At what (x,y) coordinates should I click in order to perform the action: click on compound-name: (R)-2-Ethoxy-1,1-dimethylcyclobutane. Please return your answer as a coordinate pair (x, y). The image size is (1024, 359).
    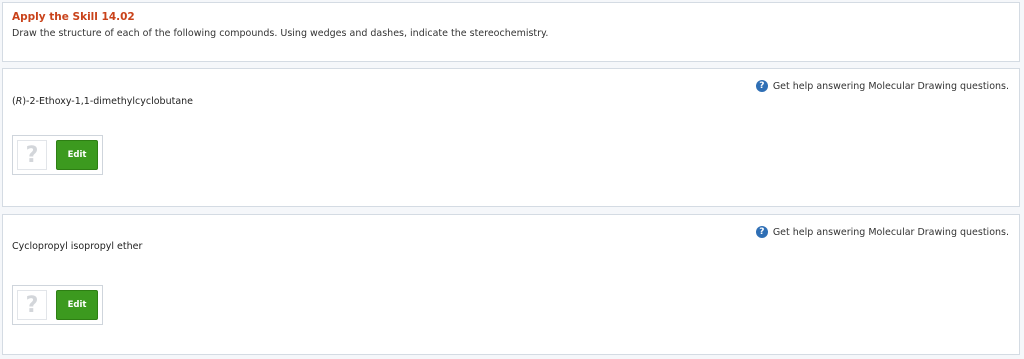
    Looking at the image, I should click on (103, 101).